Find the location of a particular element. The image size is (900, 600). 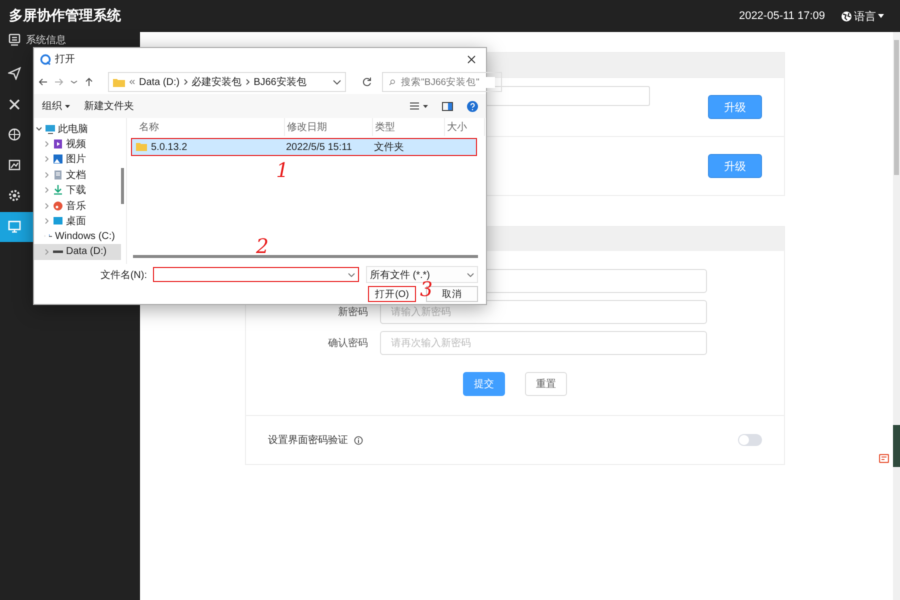

field-label: 文件名(N): is located at coordinates (123, 275).